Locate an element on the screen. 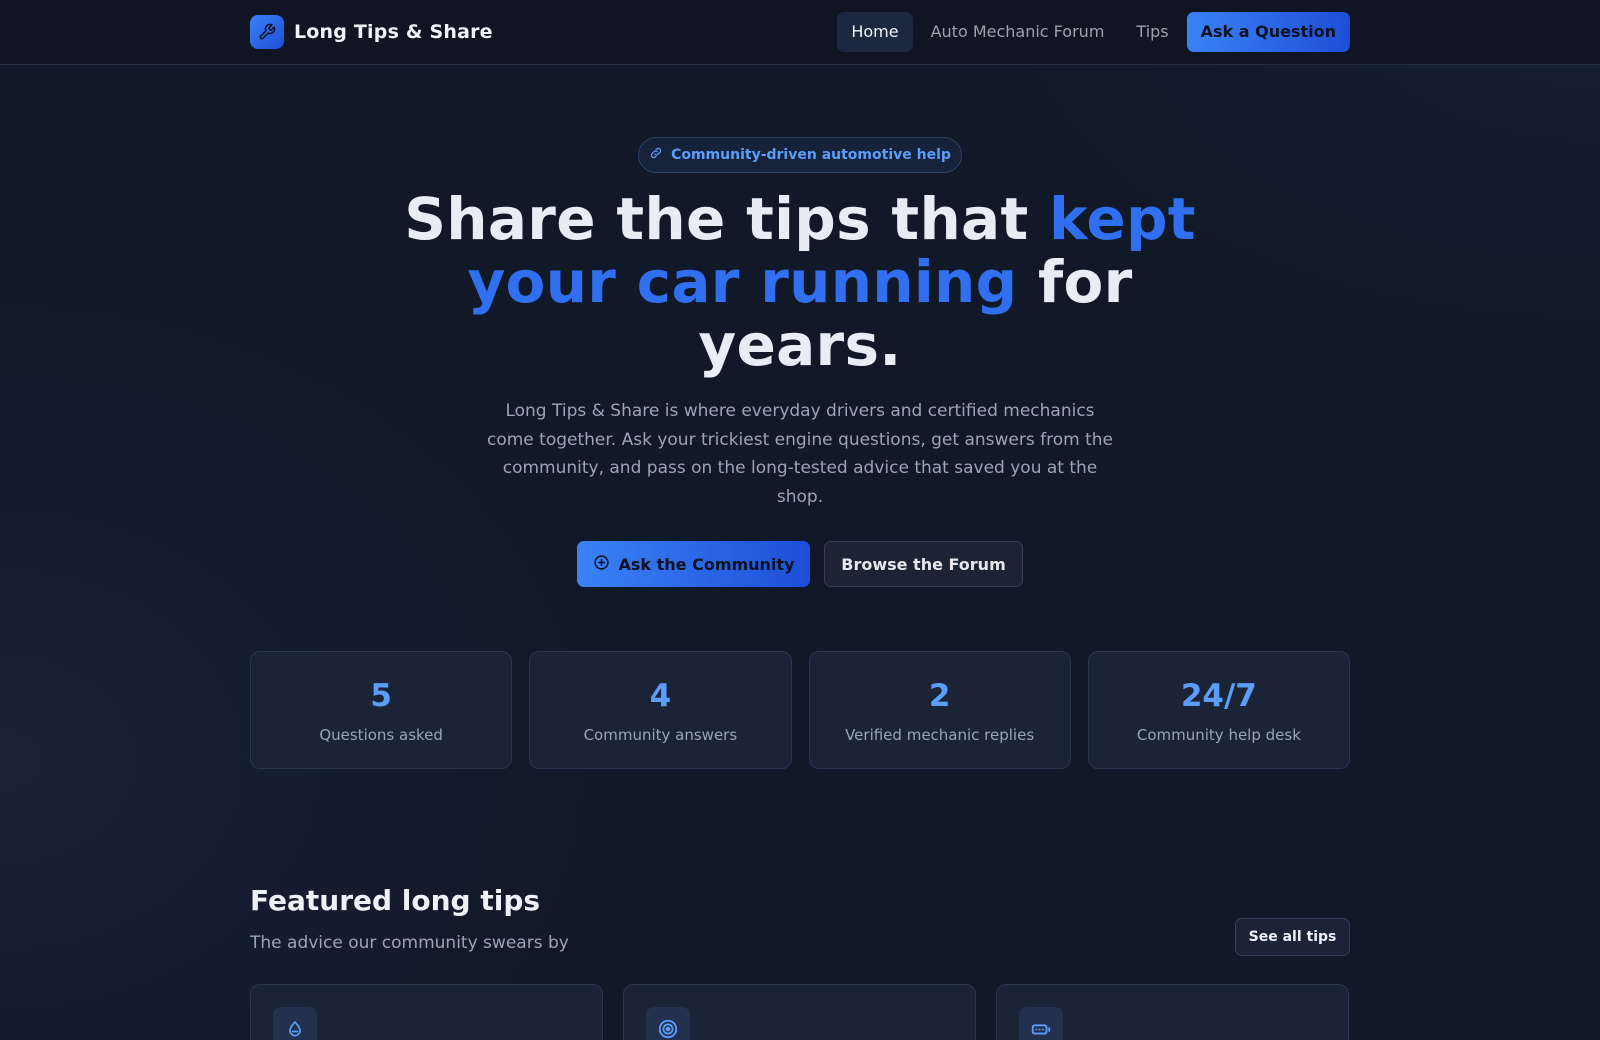  ask-a-question-button: Ask a Question is located at coordinates (1268, 32).